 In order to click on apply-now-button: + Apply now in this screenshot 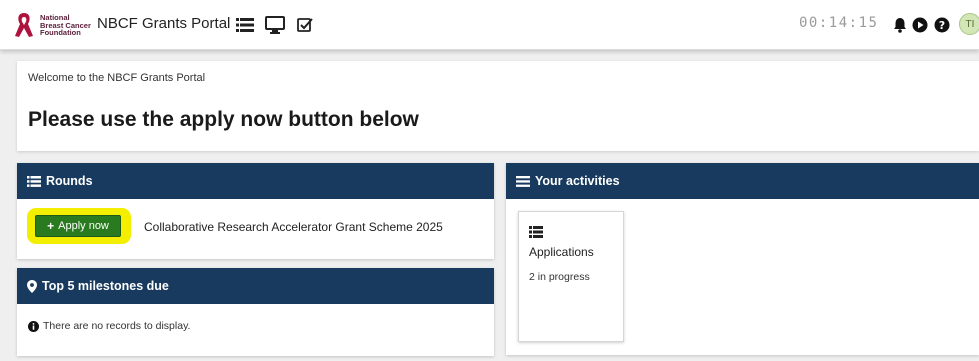, I will do `click(78, 226)`.